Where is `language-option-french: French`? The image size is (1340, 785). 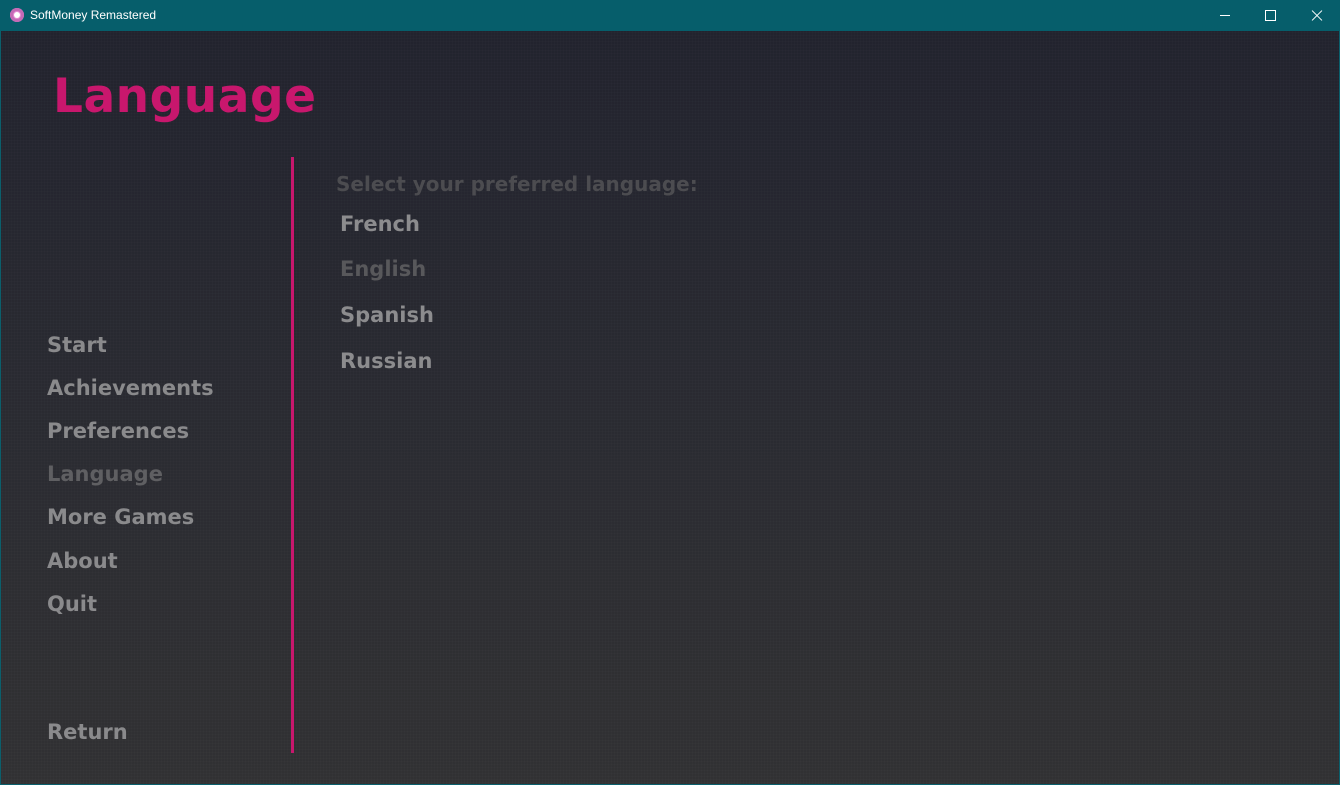 language-option-french: French is located at coordinates (380, 224).